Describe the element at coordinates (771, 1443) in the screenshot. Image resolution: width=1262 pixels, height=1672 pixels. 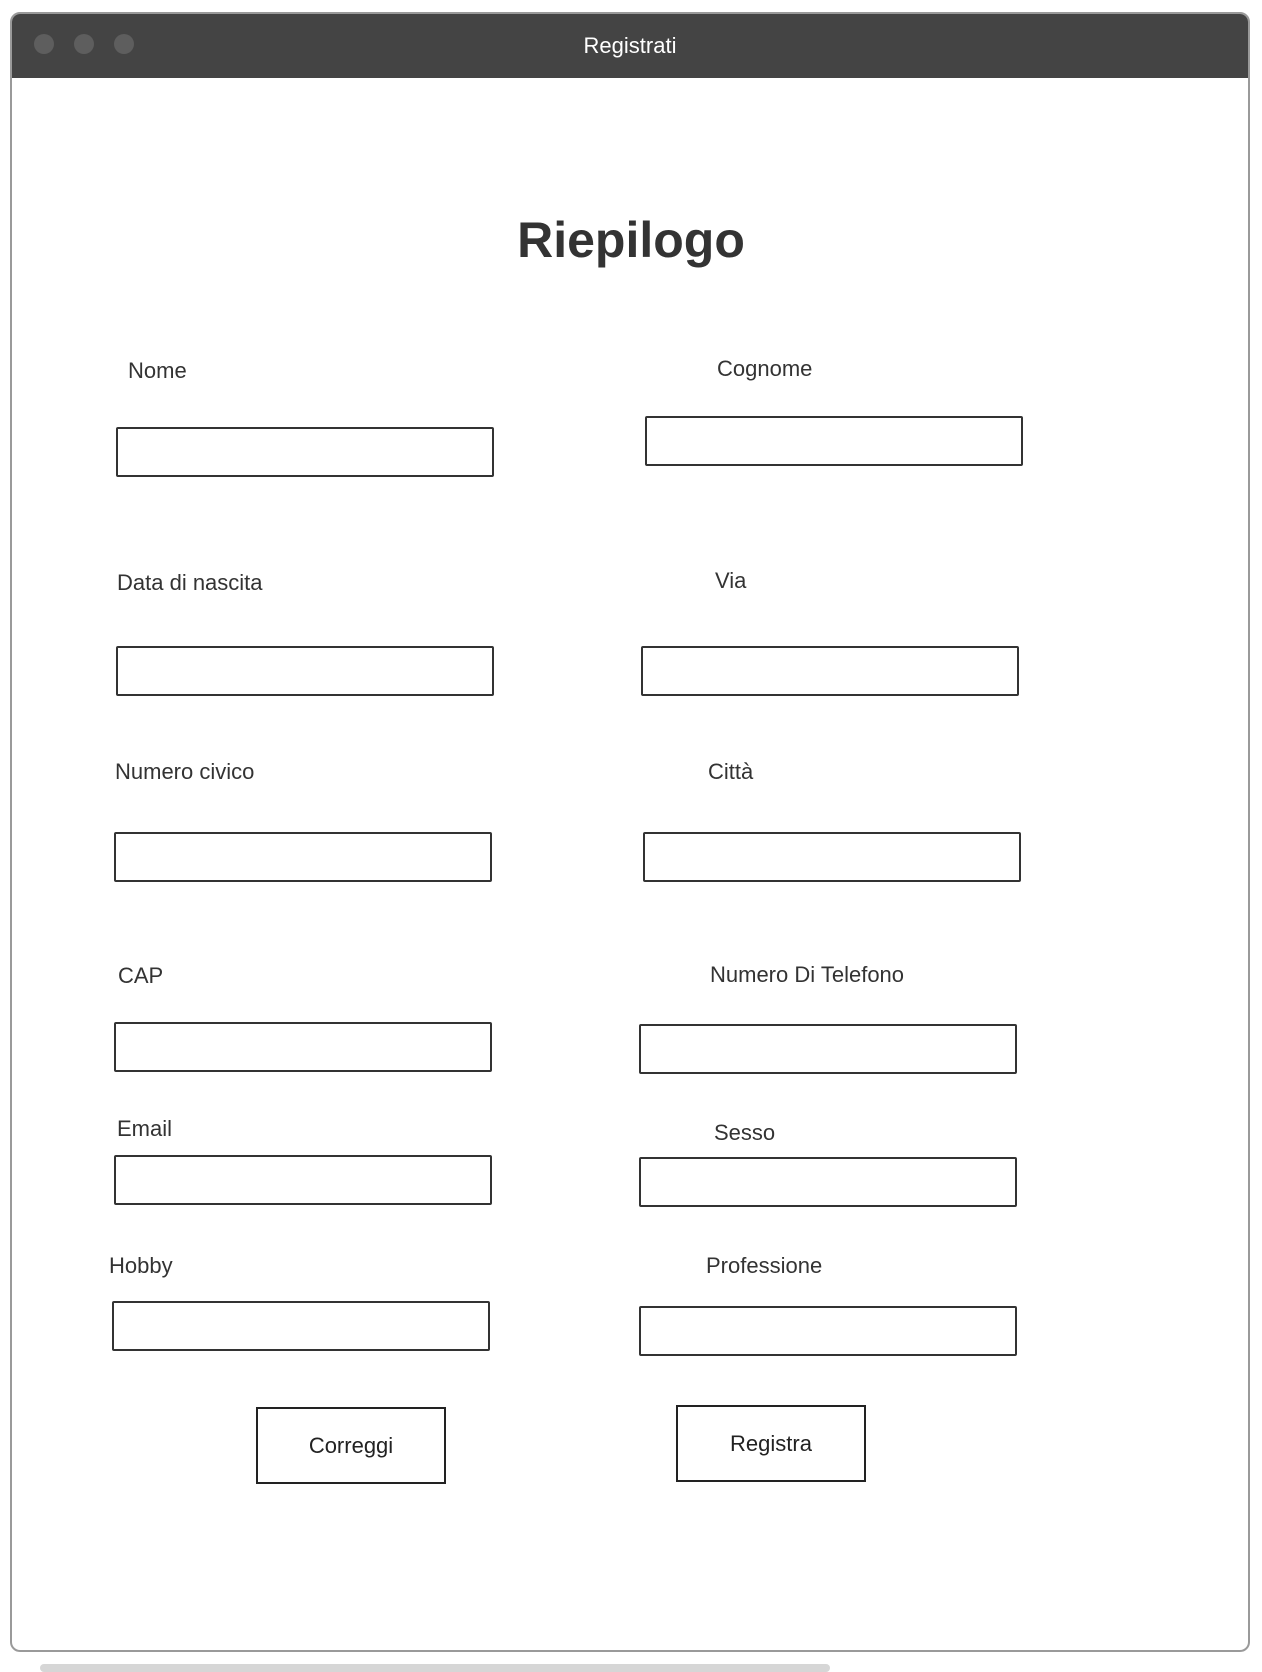
I see `registra-button: Registra` at that location.